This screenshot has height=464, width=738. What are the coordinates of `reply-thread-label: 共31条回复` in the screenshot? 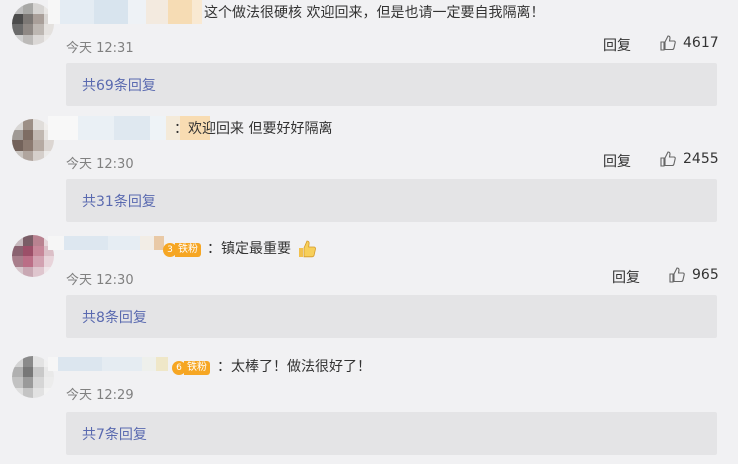 It's located at (119, 202).